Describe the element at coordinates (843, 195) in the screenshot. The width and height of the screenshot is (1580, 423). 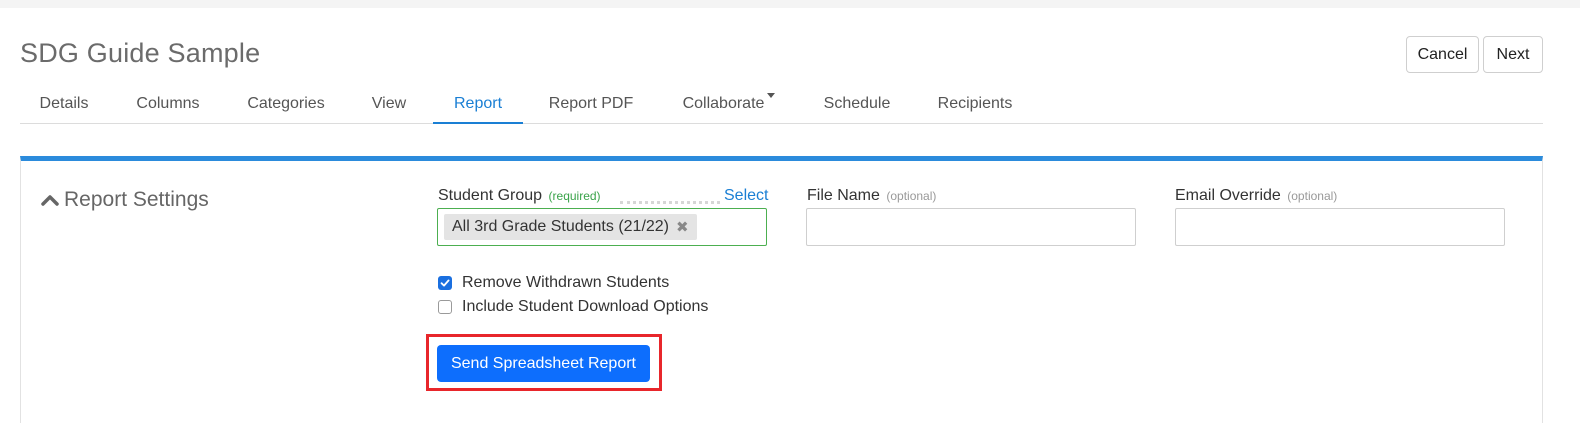
I see `file-name-label-text: File Name` at that location.